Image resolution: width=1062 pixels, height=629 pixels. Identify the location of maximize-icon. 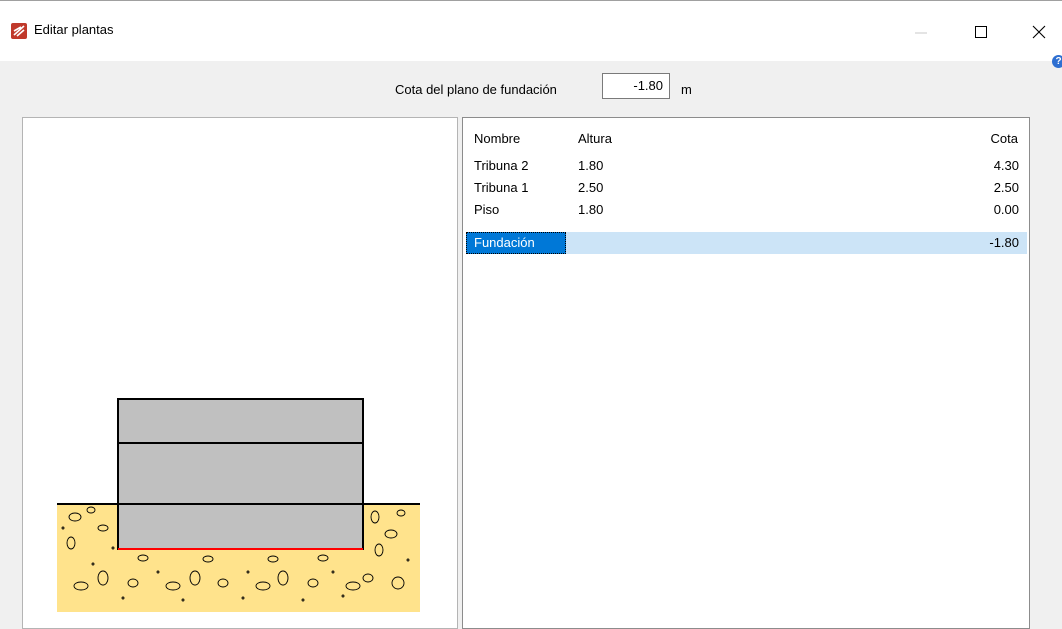
(981, 32).